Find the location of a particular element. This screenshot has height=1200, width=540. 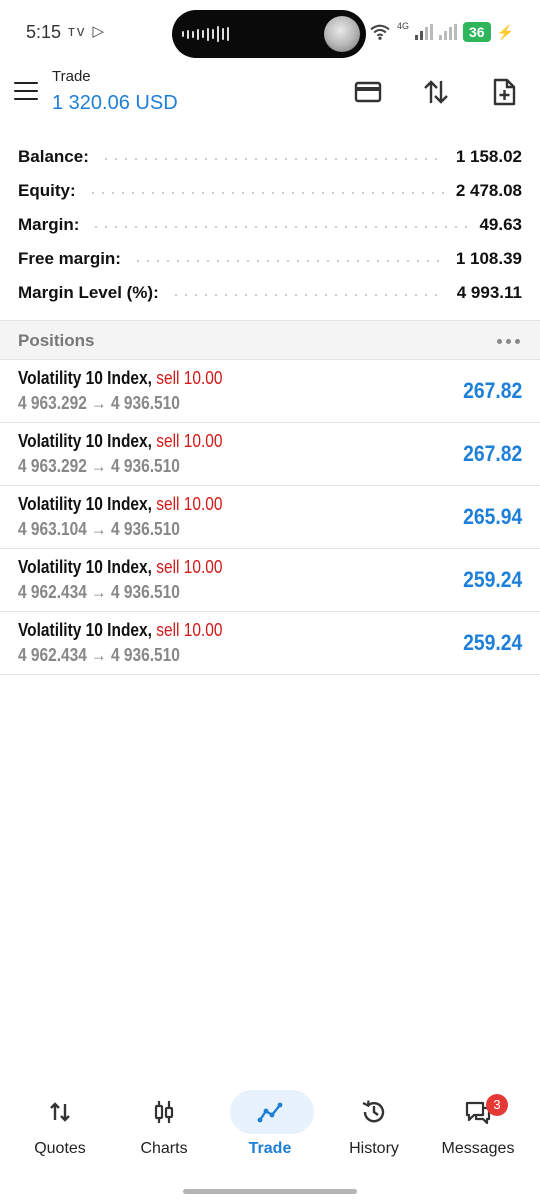

new-order-icon is located at coordinates (504, 92).